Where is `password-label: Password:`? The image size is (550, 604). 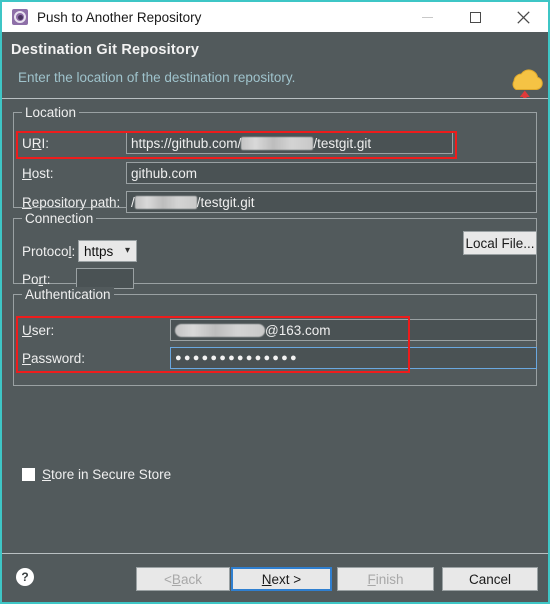 password-label: Password: is located at coordinates (54, 358).